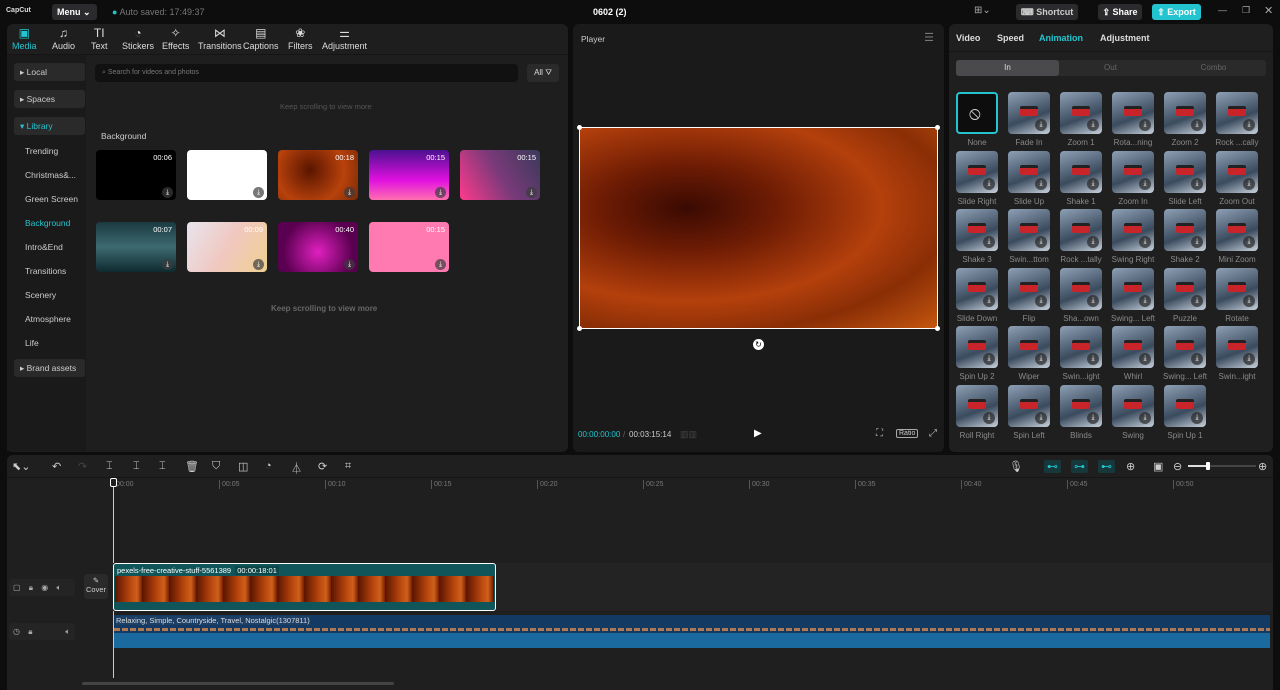  What do you see at coordinates (49, 271) in the screenshot?
I see `sidebar-category: Transitions` at bounding box center [49, 271].